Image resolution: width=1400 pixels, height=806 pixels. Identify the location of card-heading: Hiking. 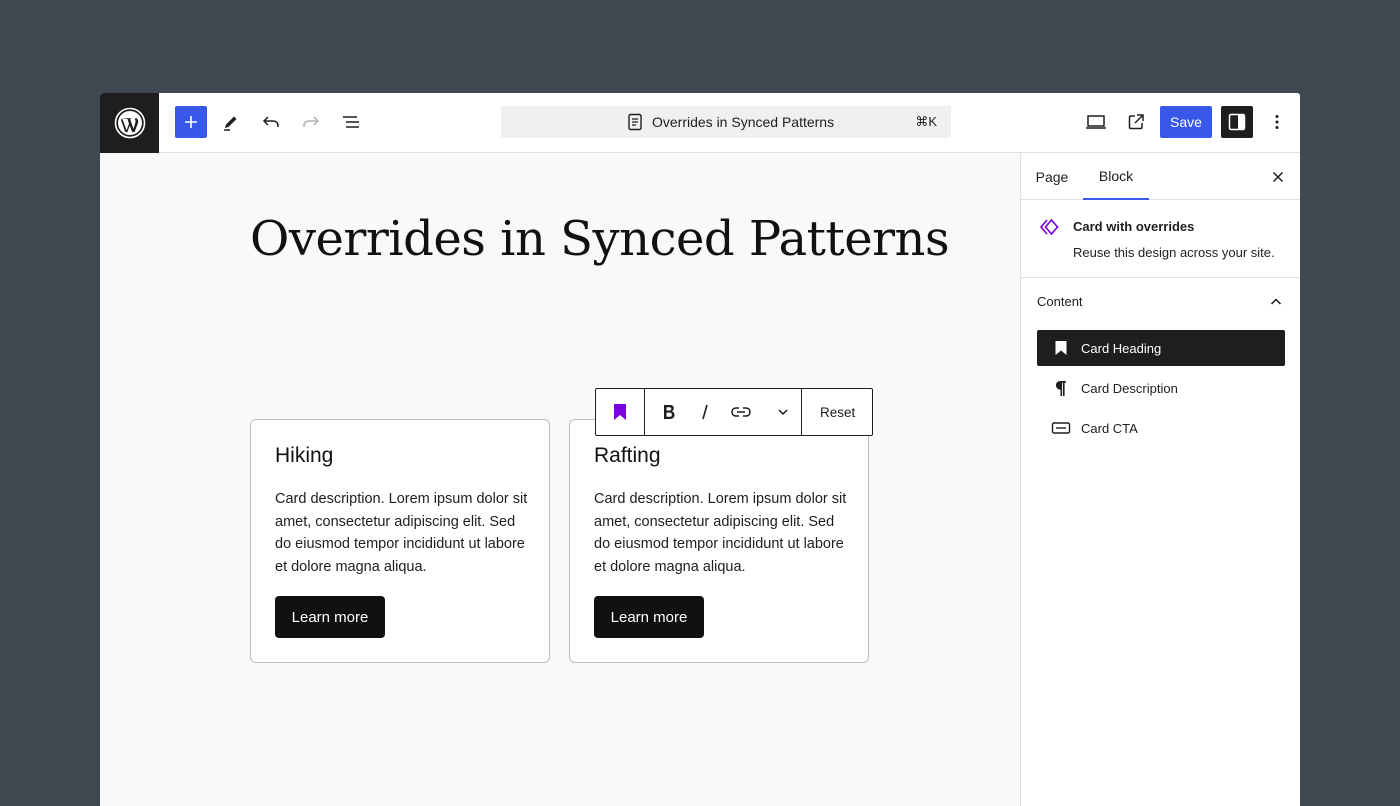
(304, 456).